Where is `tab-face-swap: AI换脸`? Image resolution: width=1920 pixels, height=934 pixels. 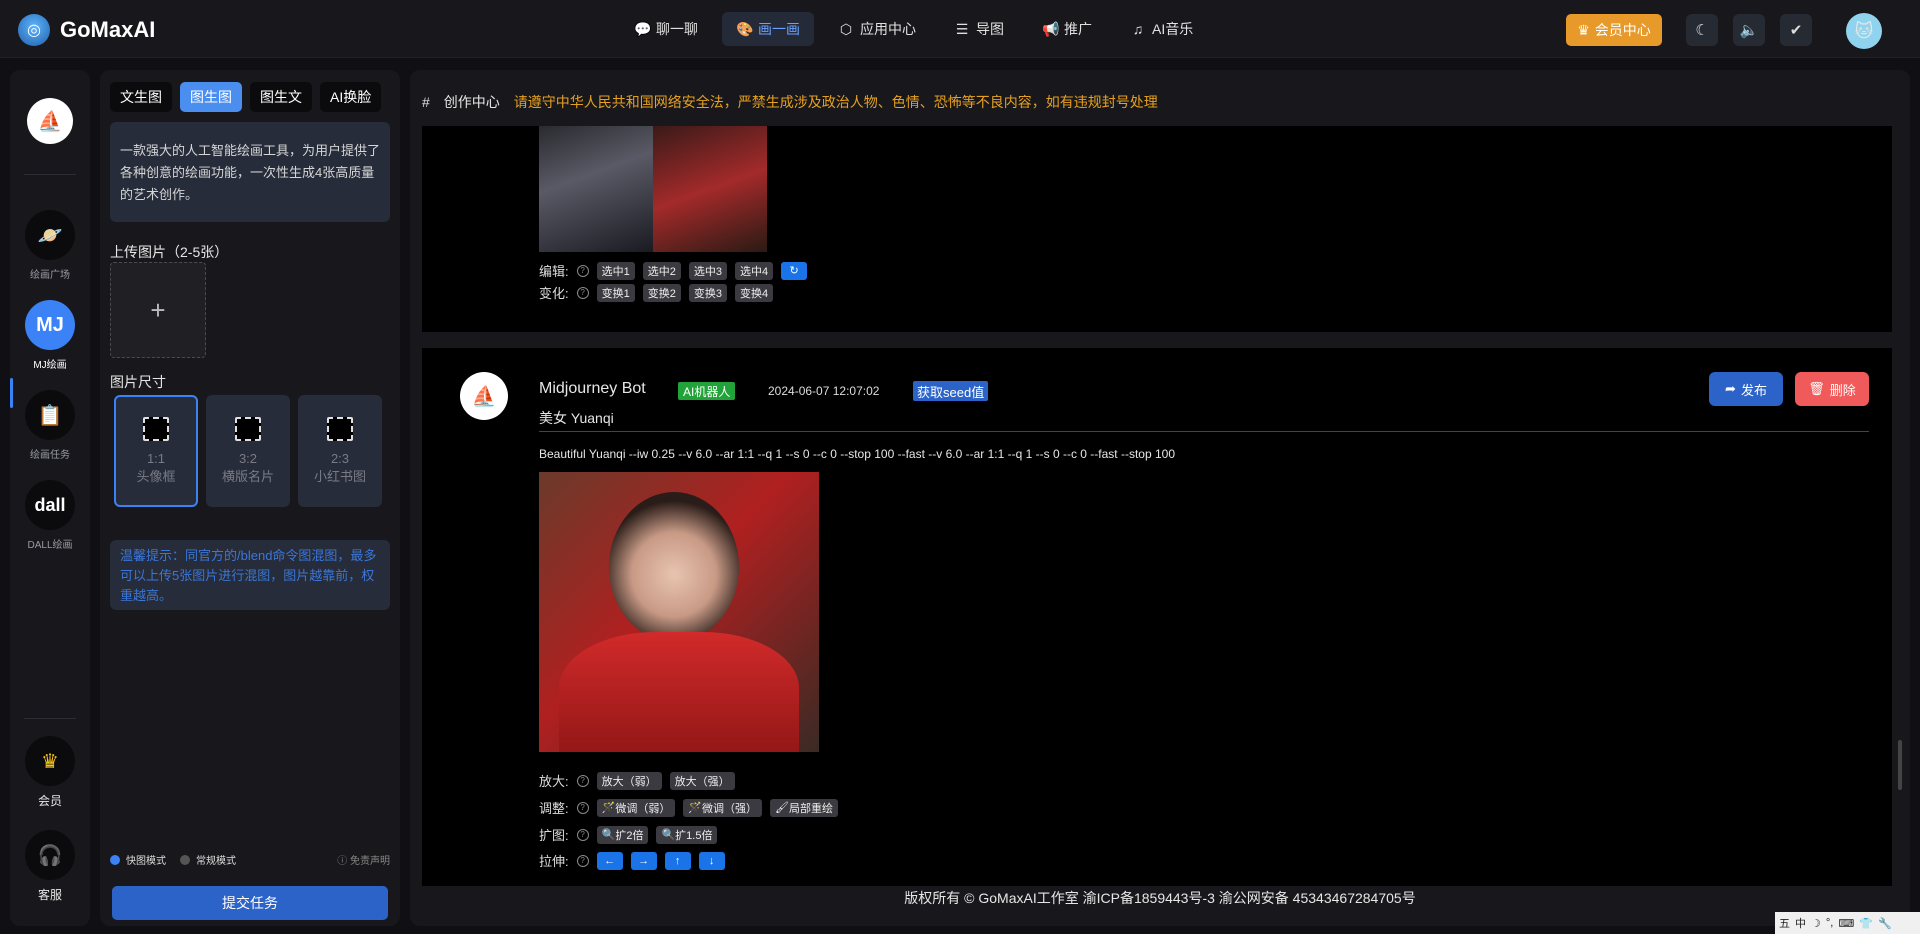
tab-face-swap: AI换脸 is located at coordinates (351, 97).